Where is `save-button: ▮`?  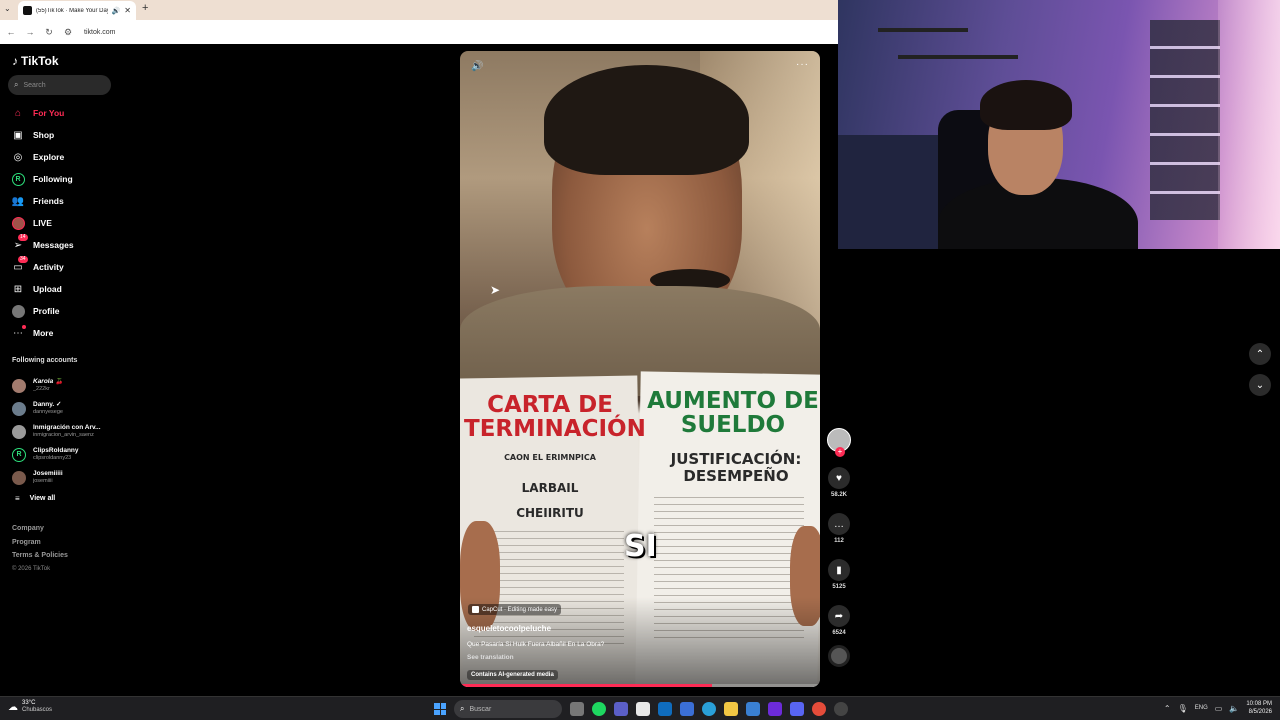
save-button: ▮ is located at coordinates (839, 570).